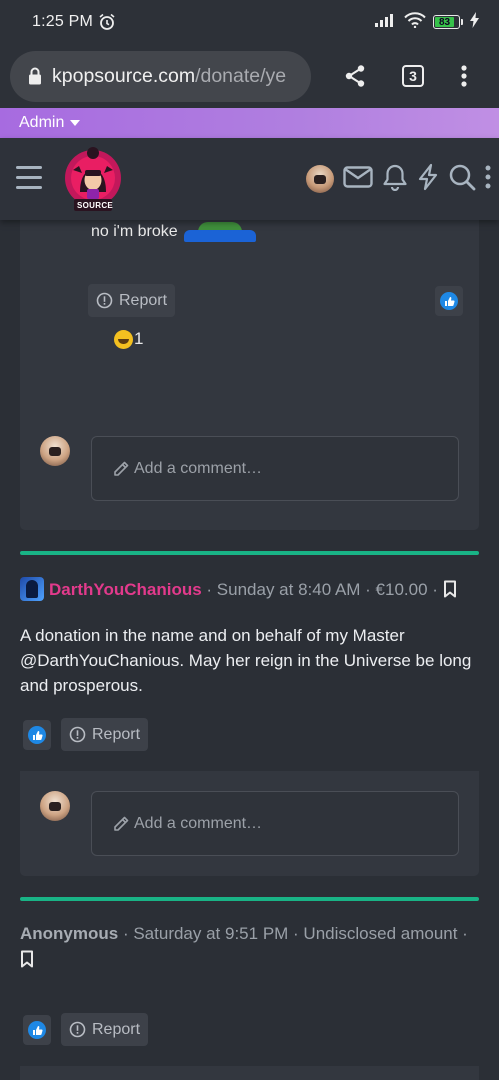 The height and width of the screenshot is (1080, 499). Describe the element at coordinates (355, 76) in the screenshot. I see `share-icon` at that location.